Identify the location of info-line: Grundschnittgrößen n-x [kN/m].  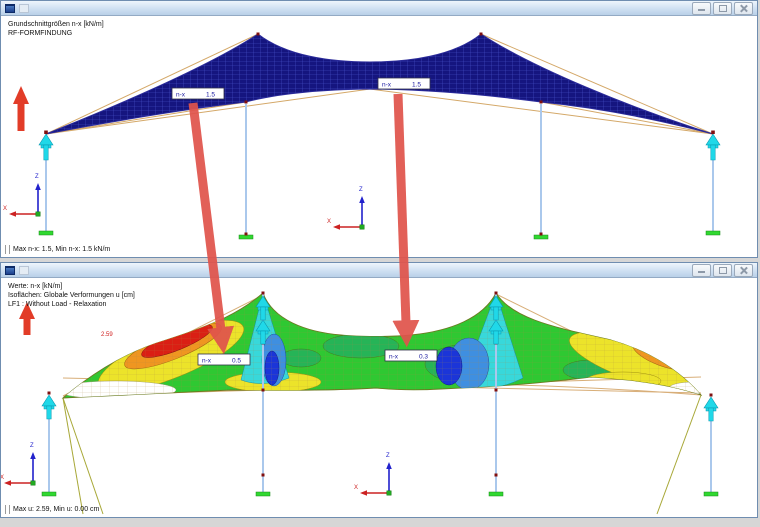
(56, 24).